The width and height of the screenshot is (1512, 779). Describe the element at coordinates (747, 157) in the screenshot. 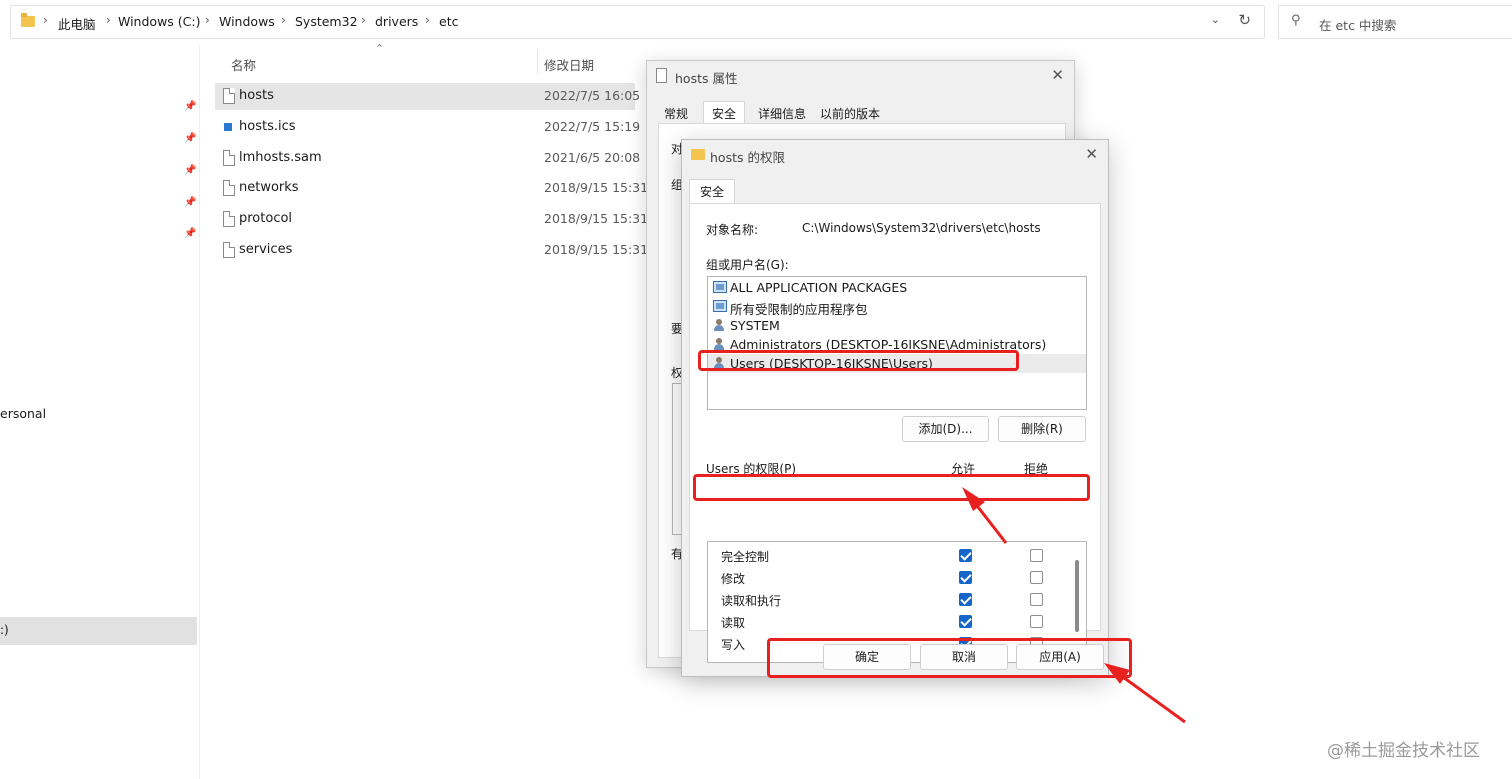

I see `permissions-dialog-title: hosts 的权限` at that location.